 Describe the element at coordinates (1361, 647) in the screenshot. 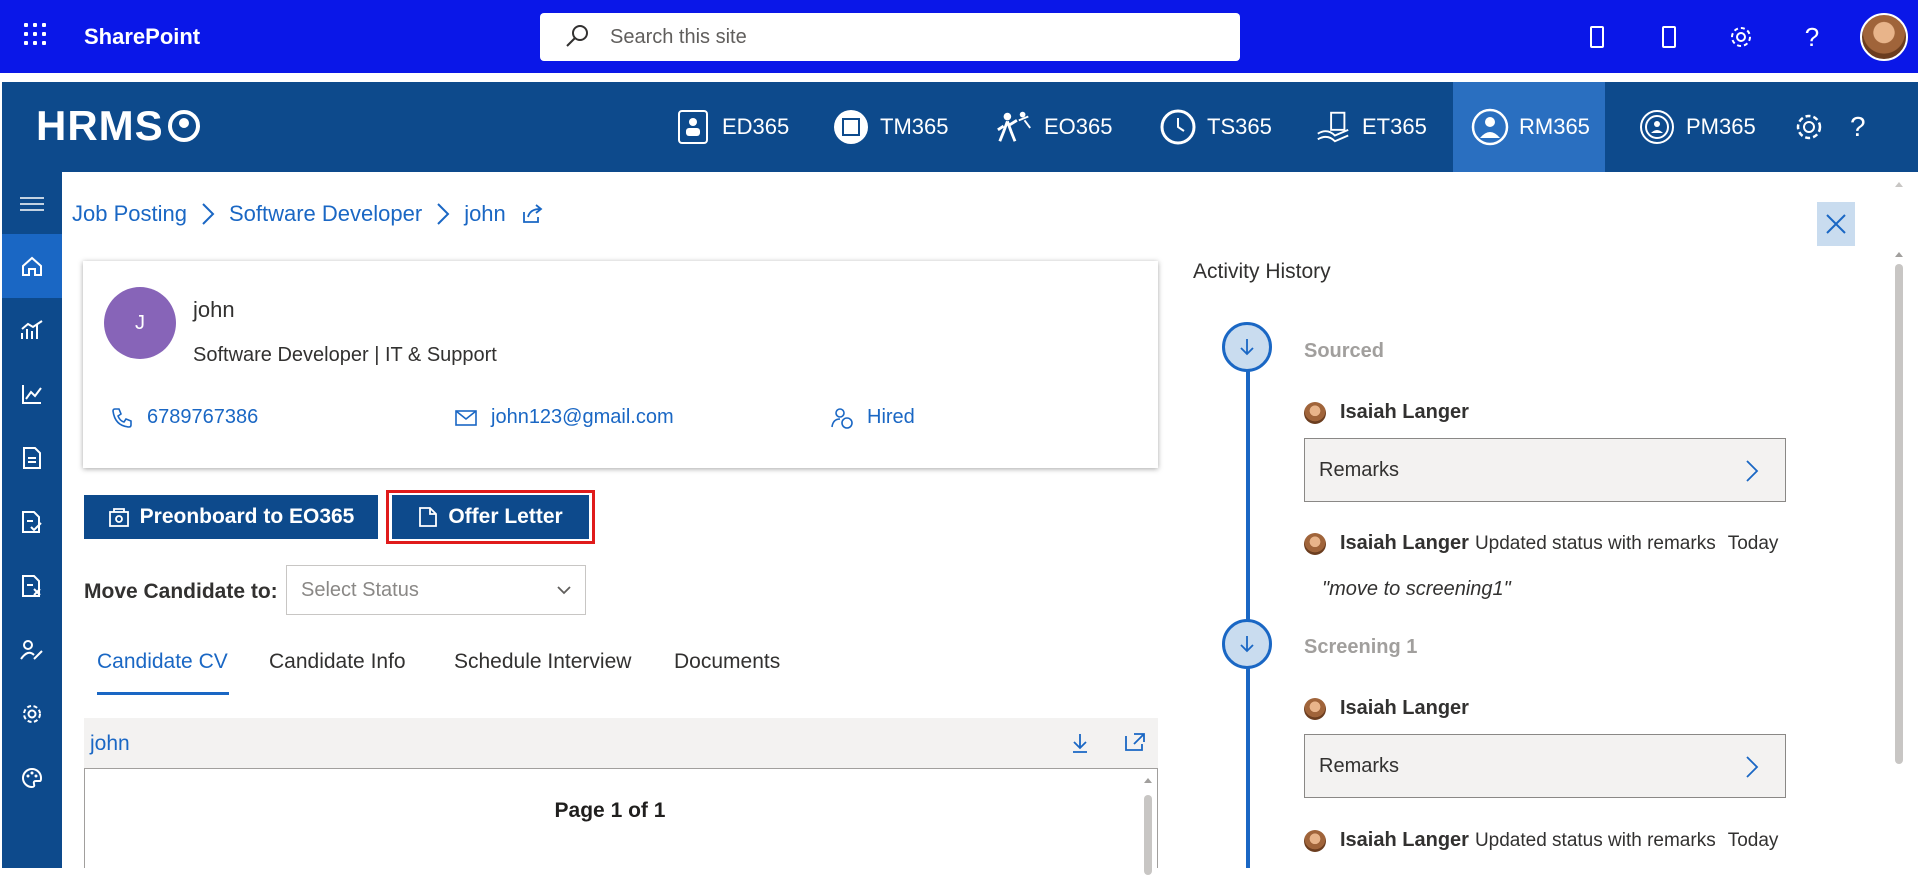

I see `stage-screening-1: Screening 1` at that location.